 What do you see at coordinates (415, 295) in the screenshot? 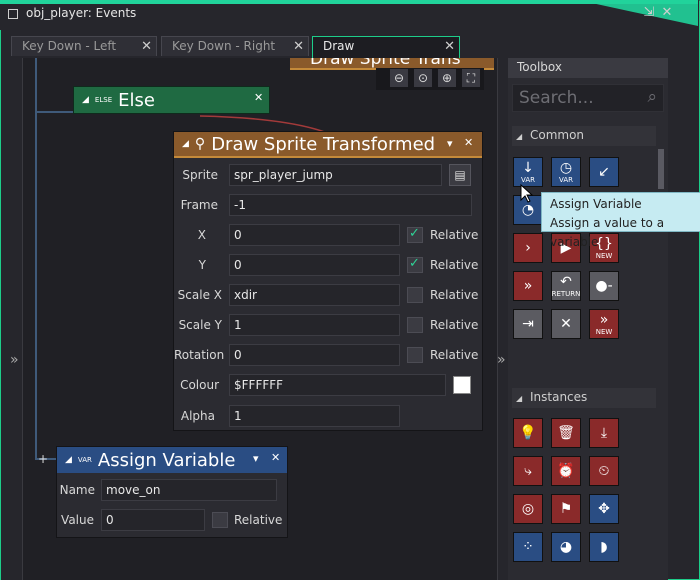
I see `scale-x-relative-checkbox` at bounding box center [415, 295].